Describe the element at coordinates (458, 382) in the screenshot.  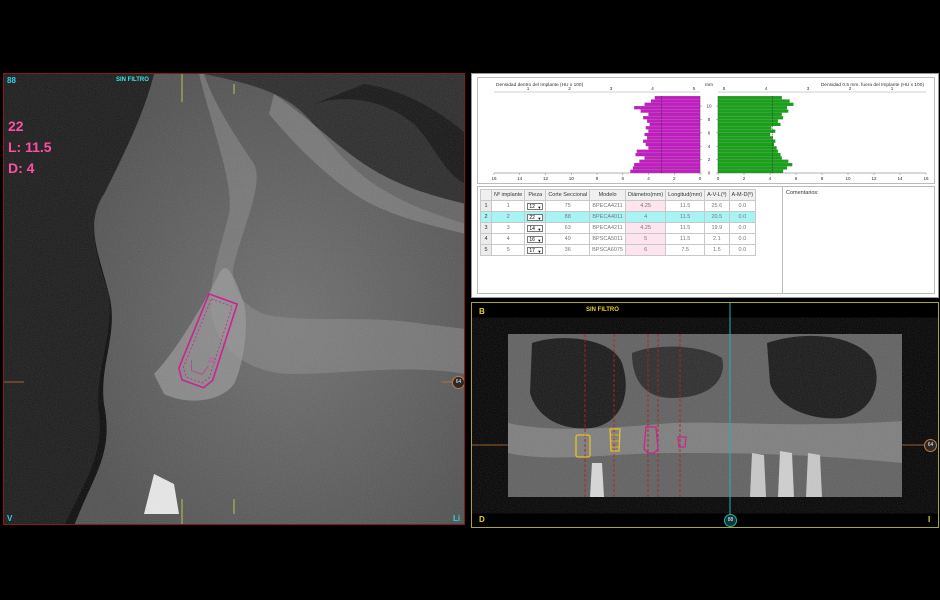
I see `slice-marker: 64` at that location.